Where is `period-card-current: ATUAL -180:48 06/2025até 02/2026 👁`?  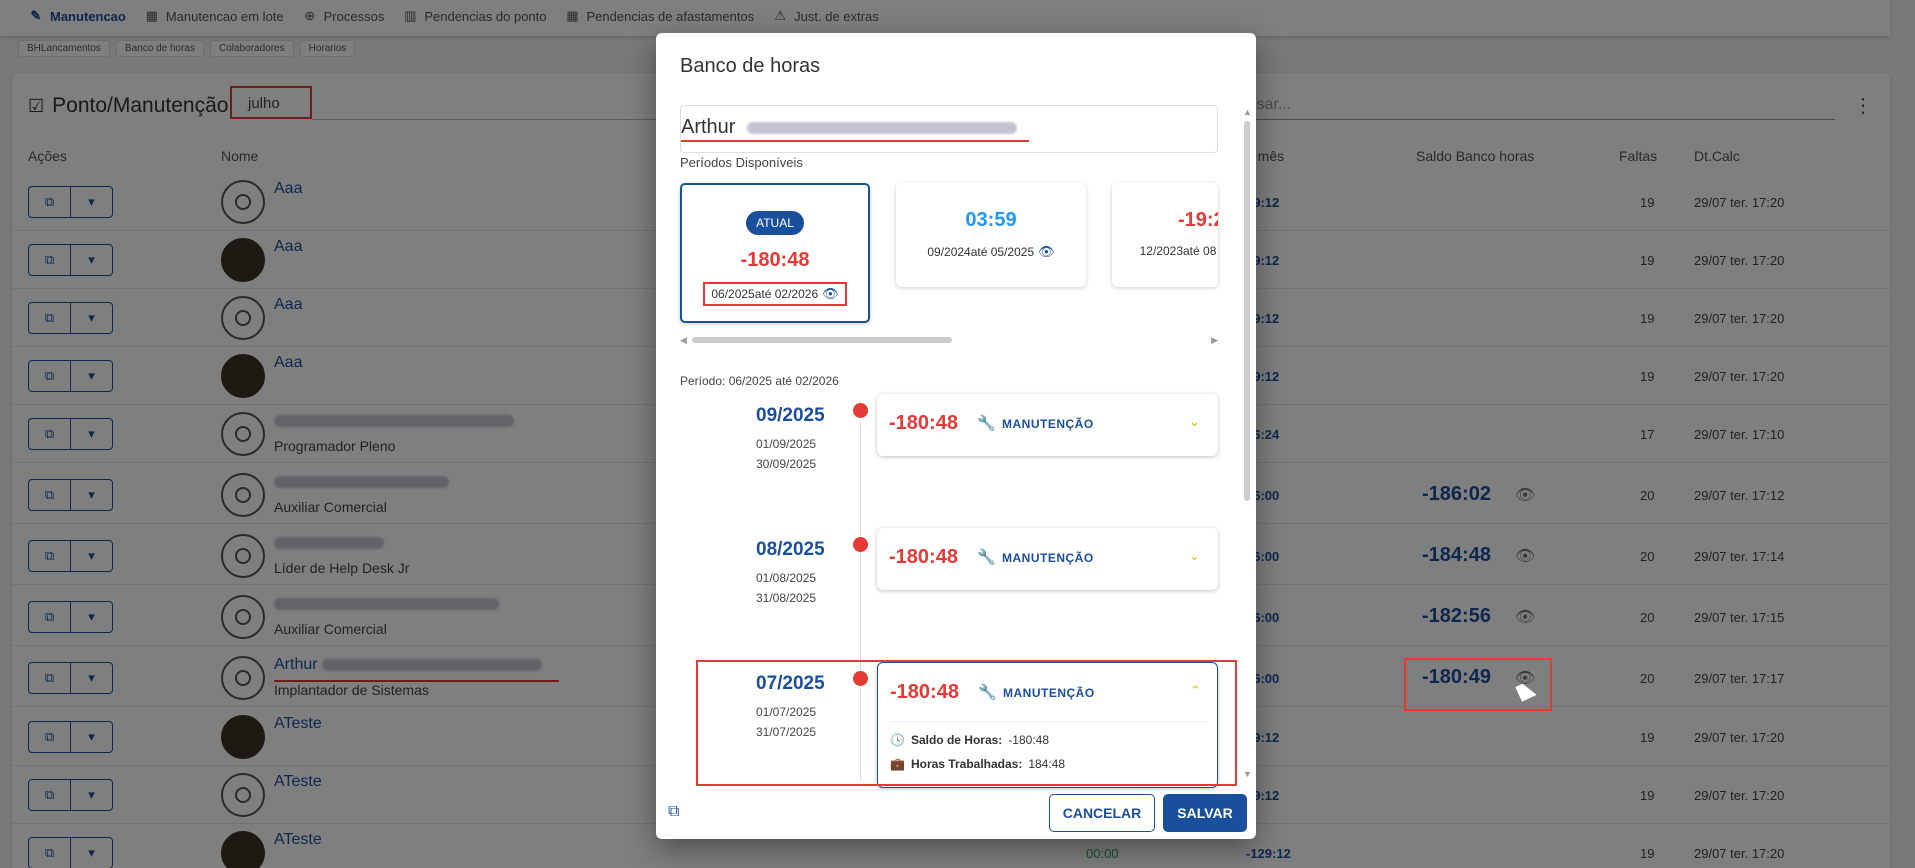 period-card-current: ATUAL -180:48 06/2025até 02/2026 👁 is located at coordinates (775, 253).